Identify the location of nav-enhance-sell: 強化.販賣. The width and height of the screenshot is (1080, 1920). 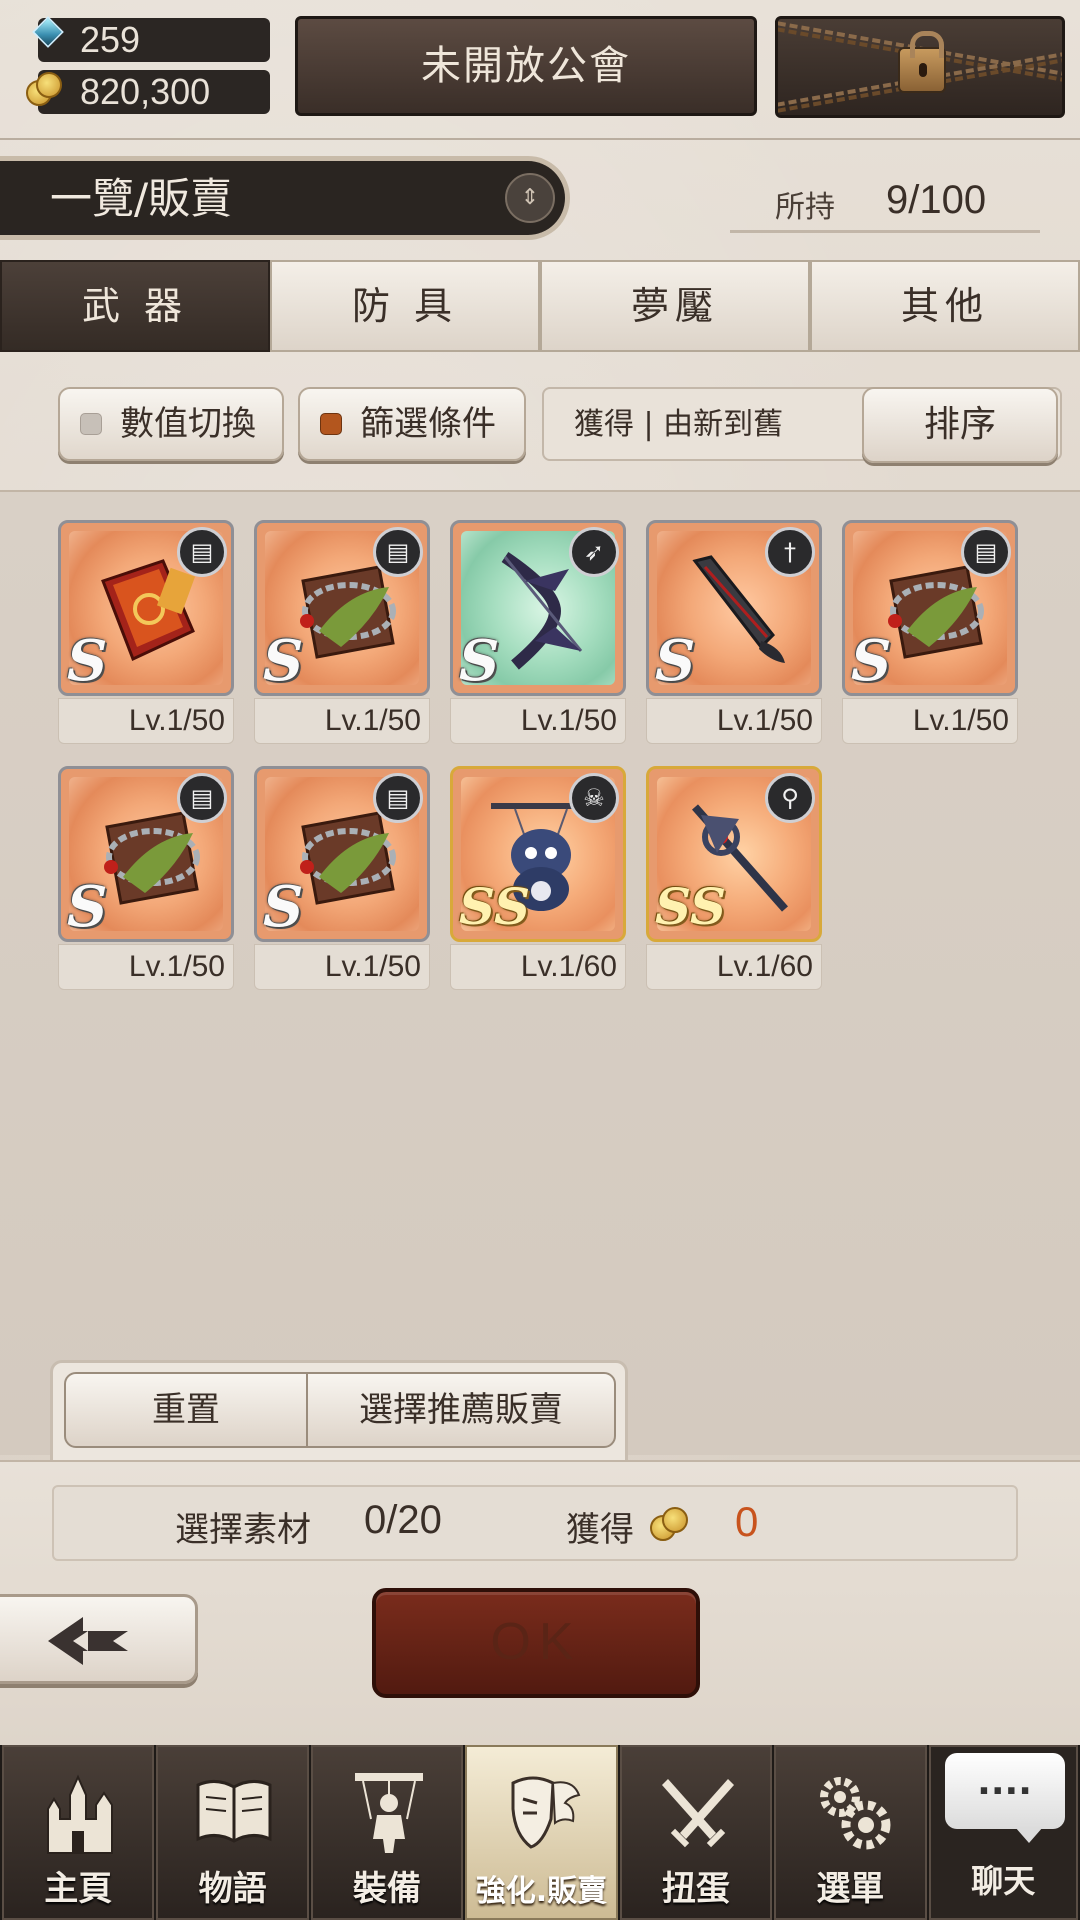
(541, 1832).